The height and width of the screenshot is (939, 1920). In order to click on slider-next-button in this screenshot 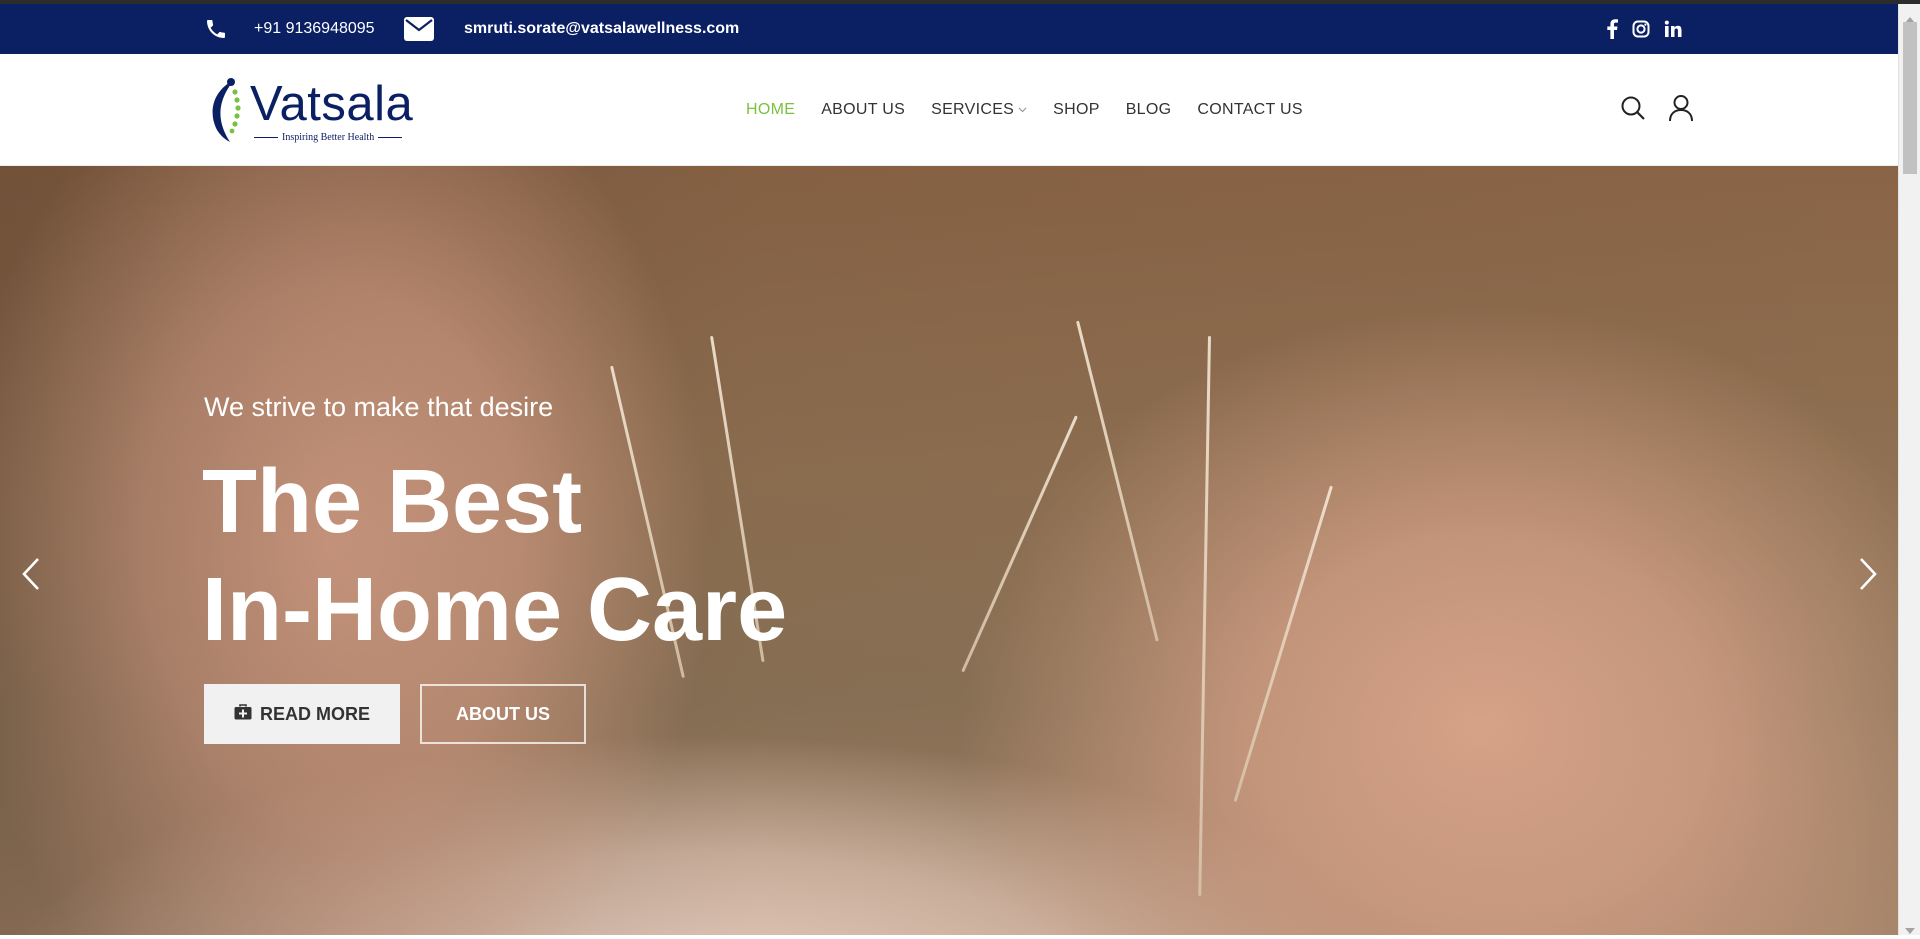, I will do `click(1868, 576)`.